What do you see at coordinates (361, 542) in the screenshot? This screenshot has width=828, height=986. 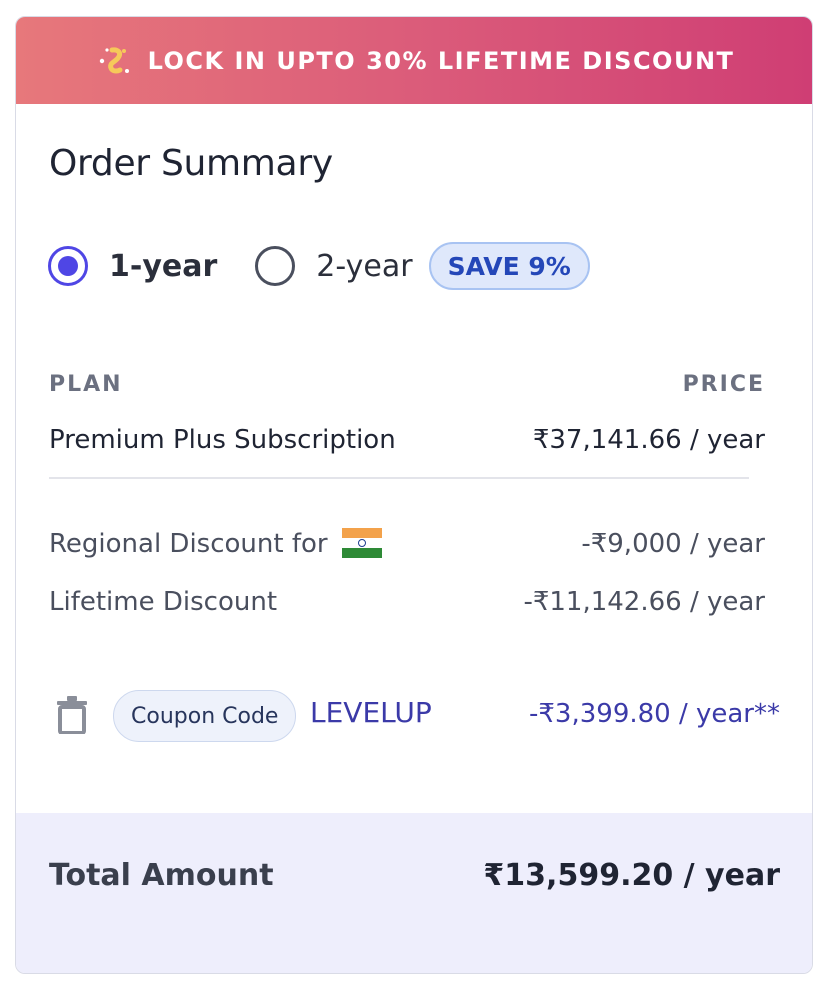 I see `india-flag-icon` at bounding box center [361, 542].